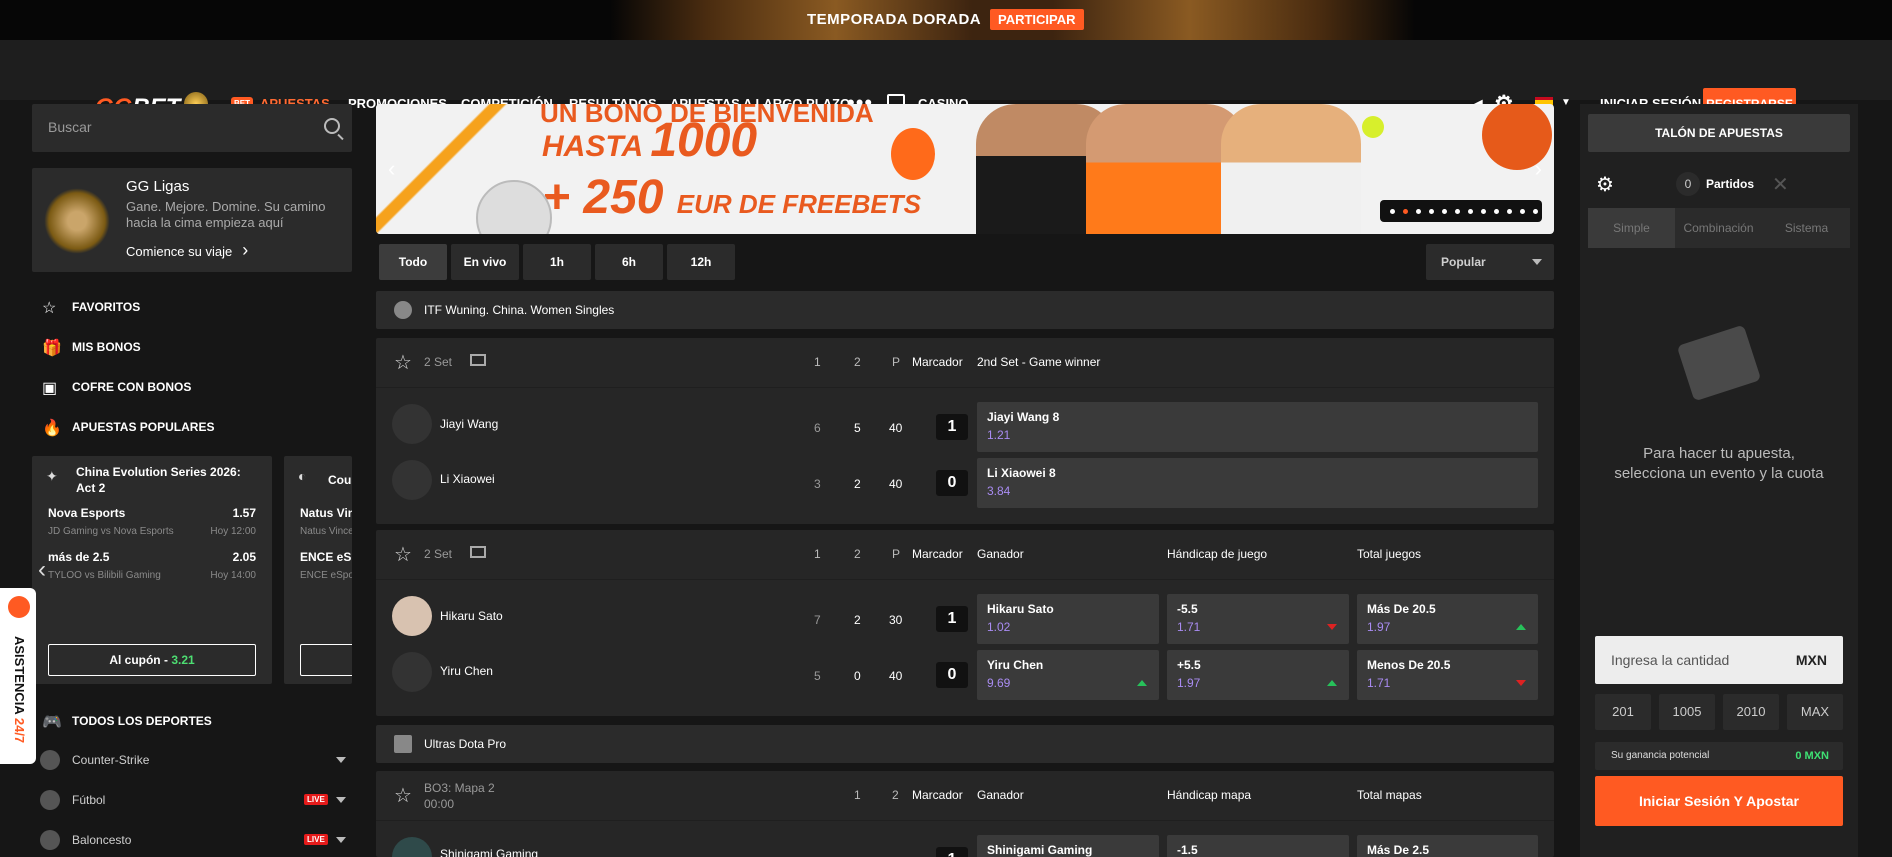 The width and height of the screenshot is (1892, 857). Describe the element at coordinates (1538, 169) in the screenshot. I see `banner-next-icon: ›` at that location.